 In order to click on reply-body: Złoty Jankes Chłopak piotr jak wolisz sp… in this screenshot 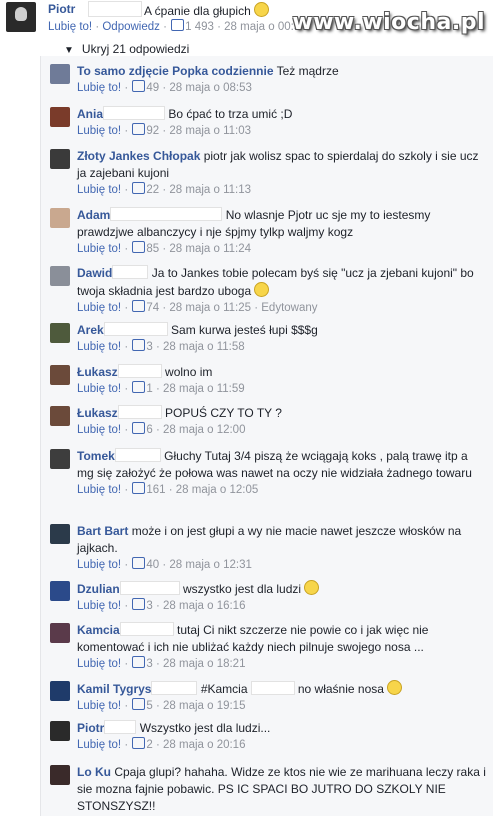, I will do `click(282, 173)`.